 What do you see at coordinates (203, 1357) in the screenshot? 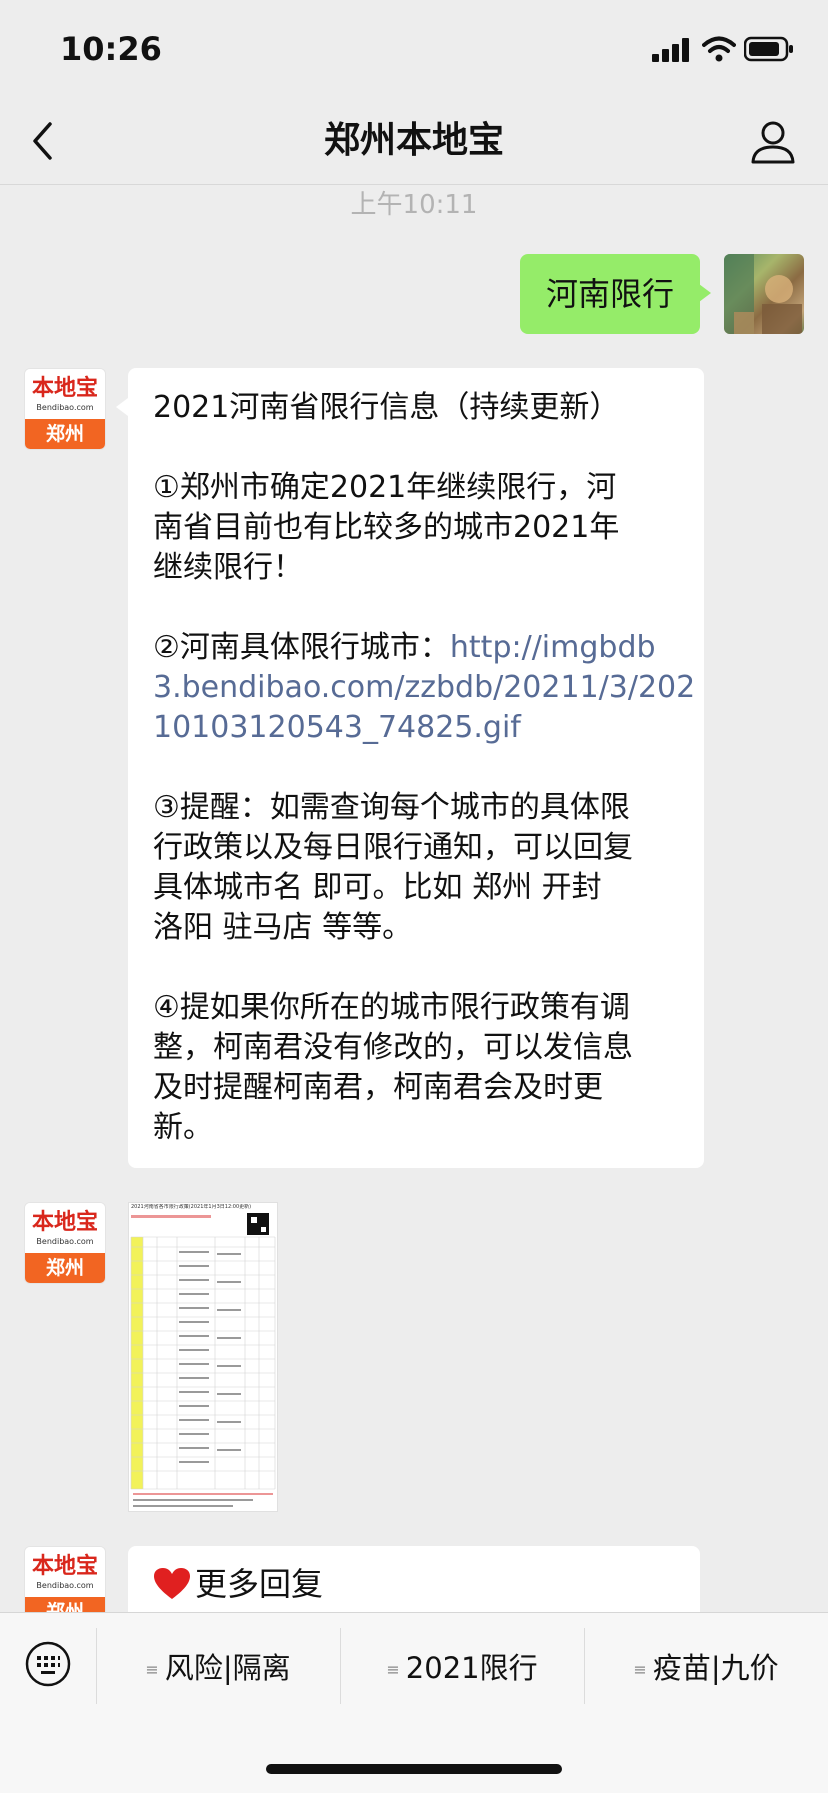
I see `image-message-thumbnail: 2021河南省各市限行政策(2021年1月3日12:00更新)` at bounding box center [203, 1357].